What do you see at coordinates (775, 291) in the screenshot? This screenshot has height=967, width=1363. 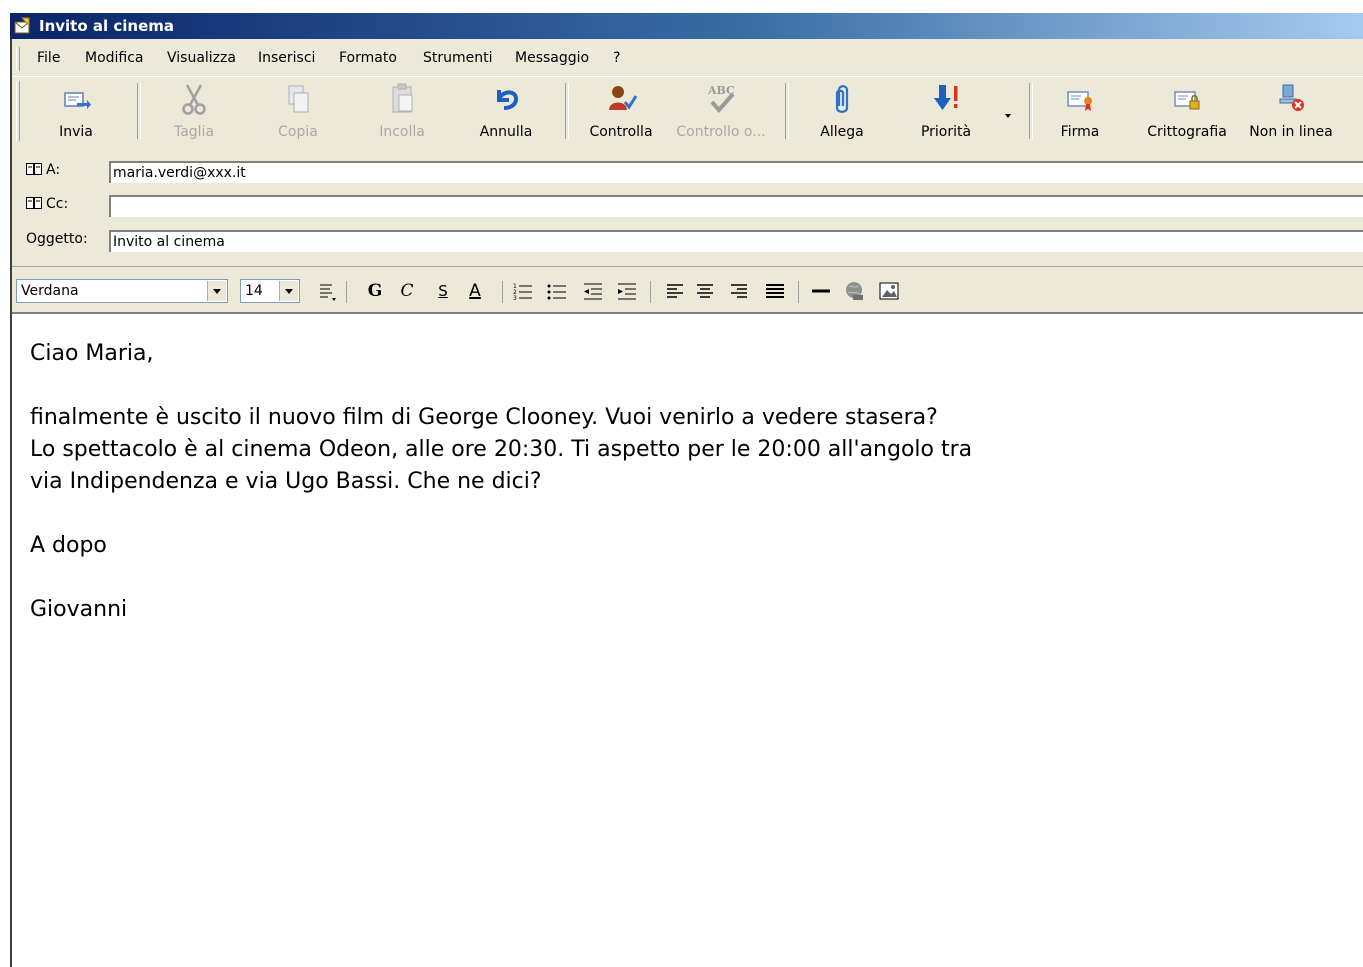 I see `justify-icon` at bounding box center [775, 291].